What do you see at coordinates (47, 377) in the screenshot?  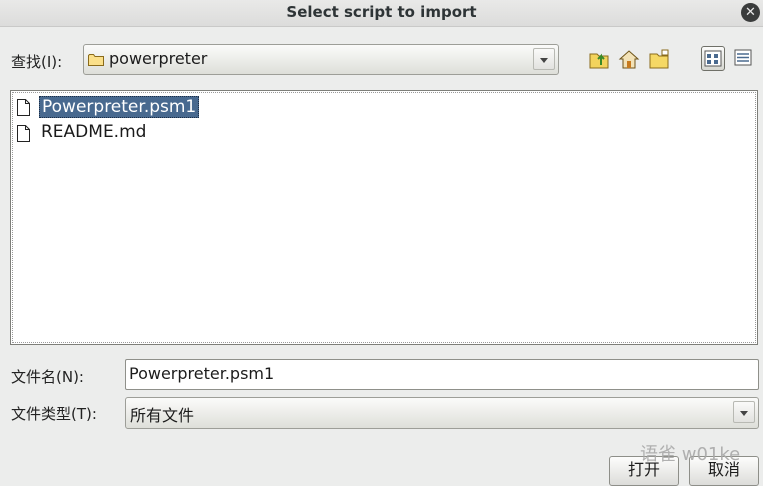 I see `filename-label: 文件名(N):` at bounding box center [47, 377].